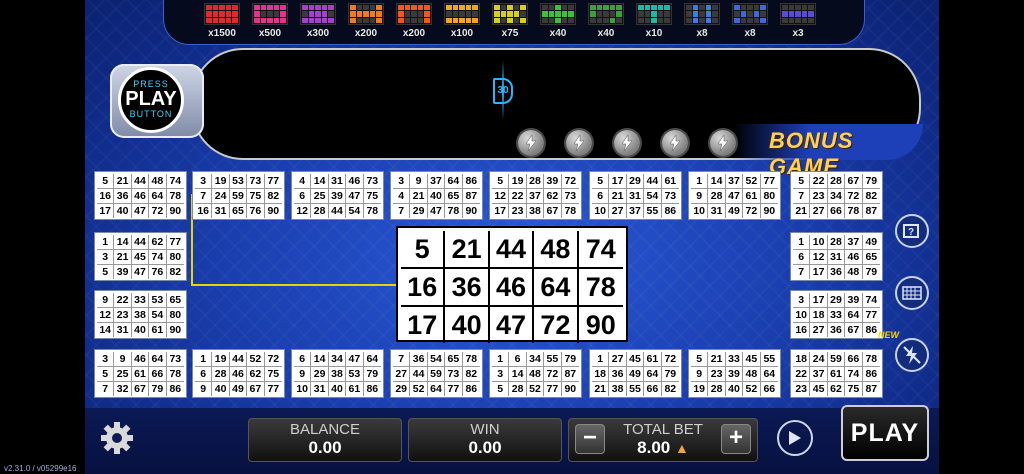 The height and width of the screenshot is (474, 1024). What do you see at coordinates (871, 300) in the screenshot?
I see `card-number: 74` at bounding box center [871, 300].